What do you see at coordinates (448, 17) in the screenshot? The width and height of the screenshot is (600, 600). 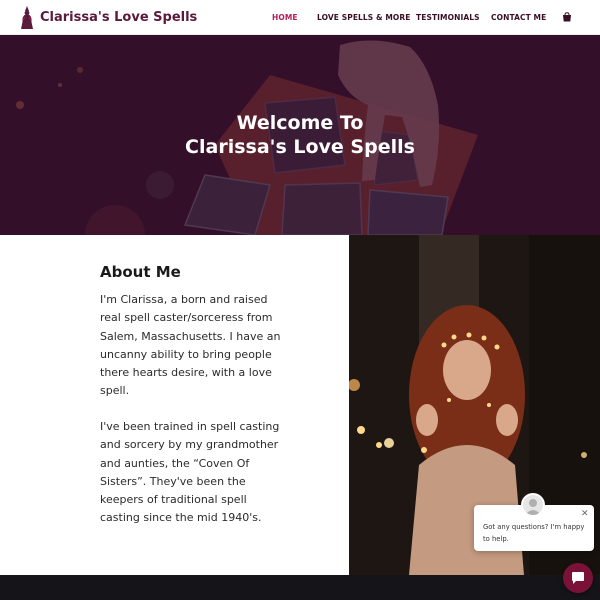 I see `nav-testimonials: TESTIMONIALS` at bounding box center [448, 17].